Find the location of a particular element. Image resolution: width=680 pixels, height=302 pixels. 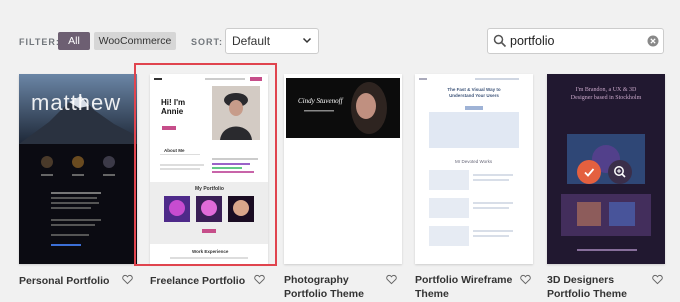

sort-label: SORT: is located at coordinates (207, 42).